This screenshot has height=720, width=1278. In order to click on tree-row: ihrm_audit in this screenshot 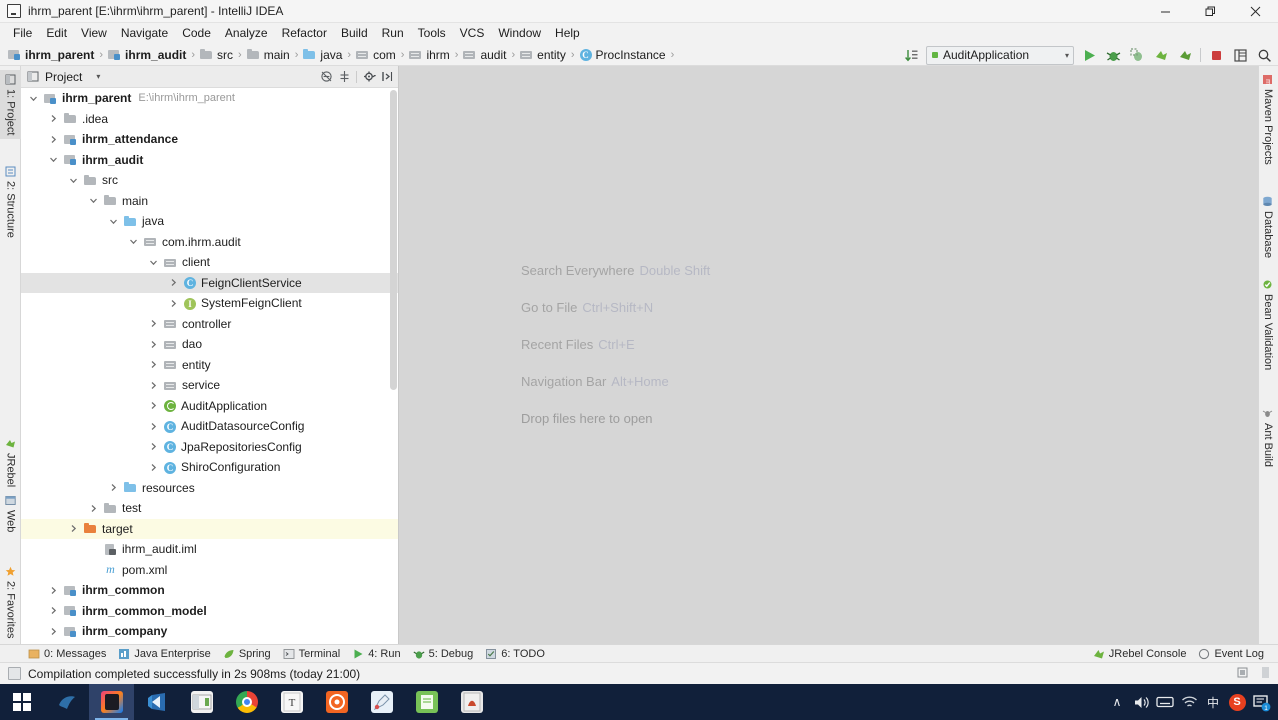, I will do `click(209, 160)`.